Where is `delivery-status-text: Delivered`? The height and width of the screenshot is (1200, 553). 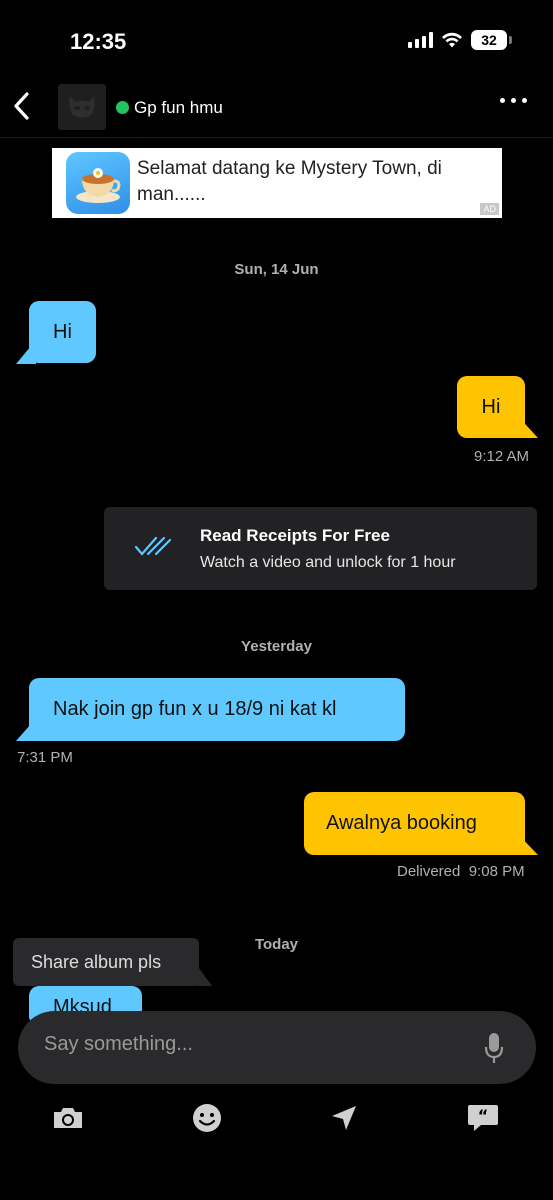 delivery-status-text: Delivered is located at coordinates (429, 871).